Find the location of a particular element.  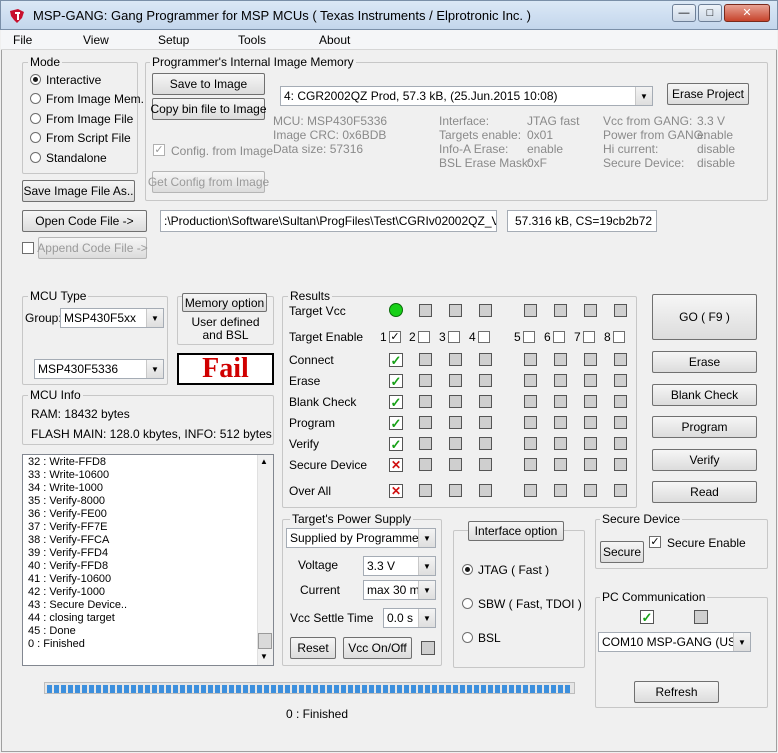

menu-view: View is located at coordinates (96, 40).